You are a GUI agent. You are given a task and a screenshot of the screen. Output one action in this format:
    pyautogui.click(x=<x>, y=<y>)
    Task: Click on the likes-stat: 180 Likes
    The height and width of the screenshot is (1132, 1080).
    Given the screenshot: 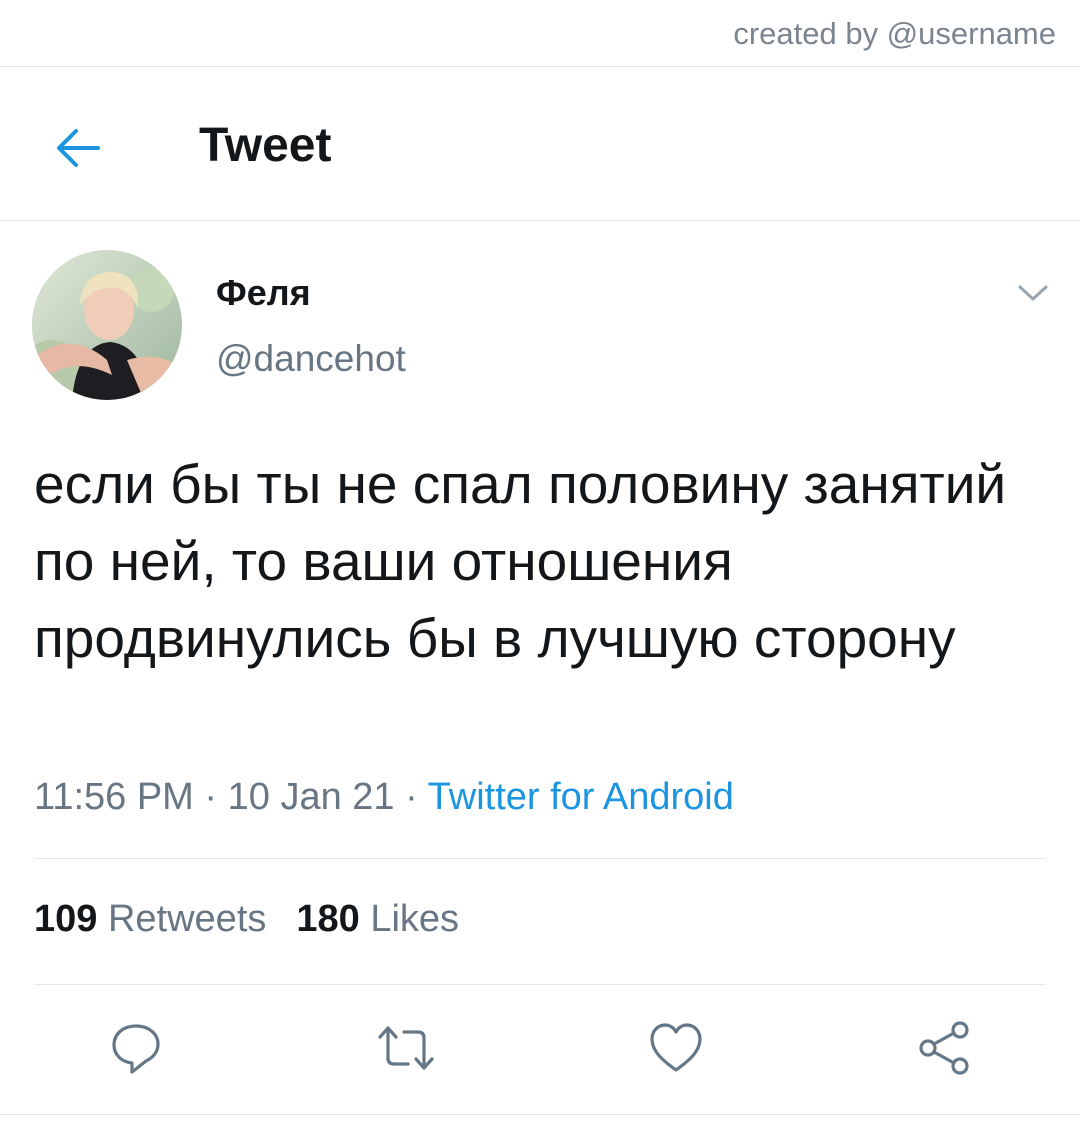 What is the action you would take?
    pyautogui.click(x=377, y=919)
    